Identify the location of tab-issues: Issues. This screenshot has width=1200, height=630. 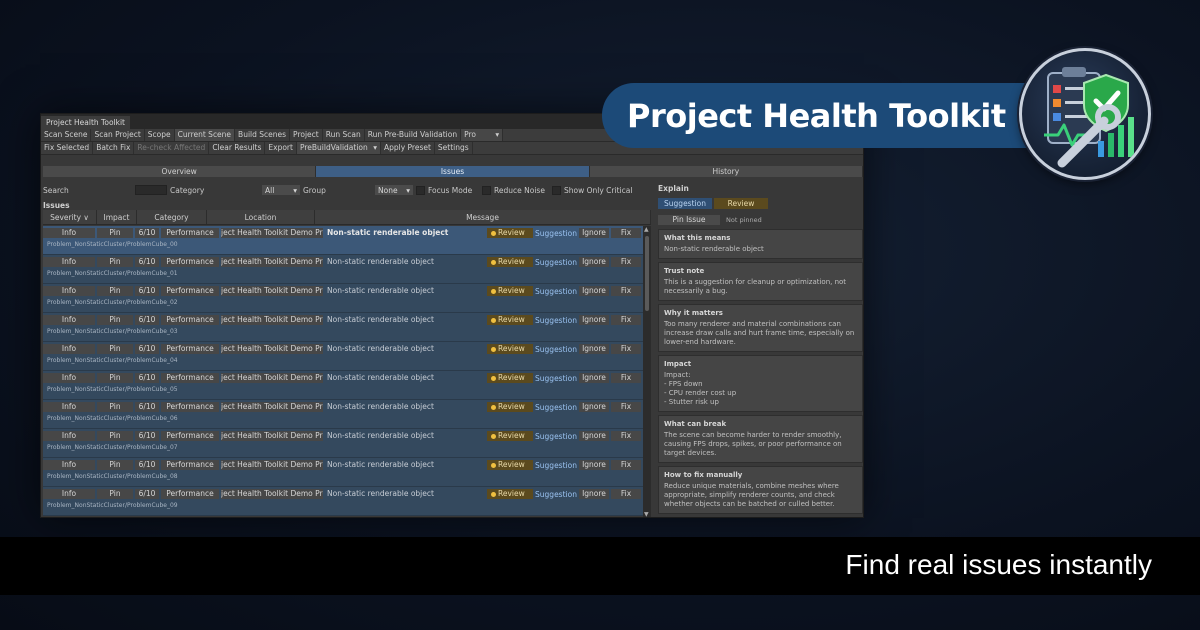
(453, 171).